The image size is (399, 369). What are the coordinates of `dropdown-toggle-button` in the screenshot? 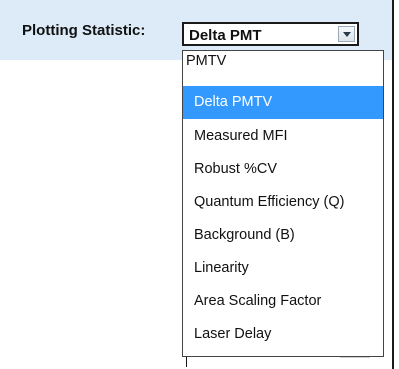 It's located at (346, 34).